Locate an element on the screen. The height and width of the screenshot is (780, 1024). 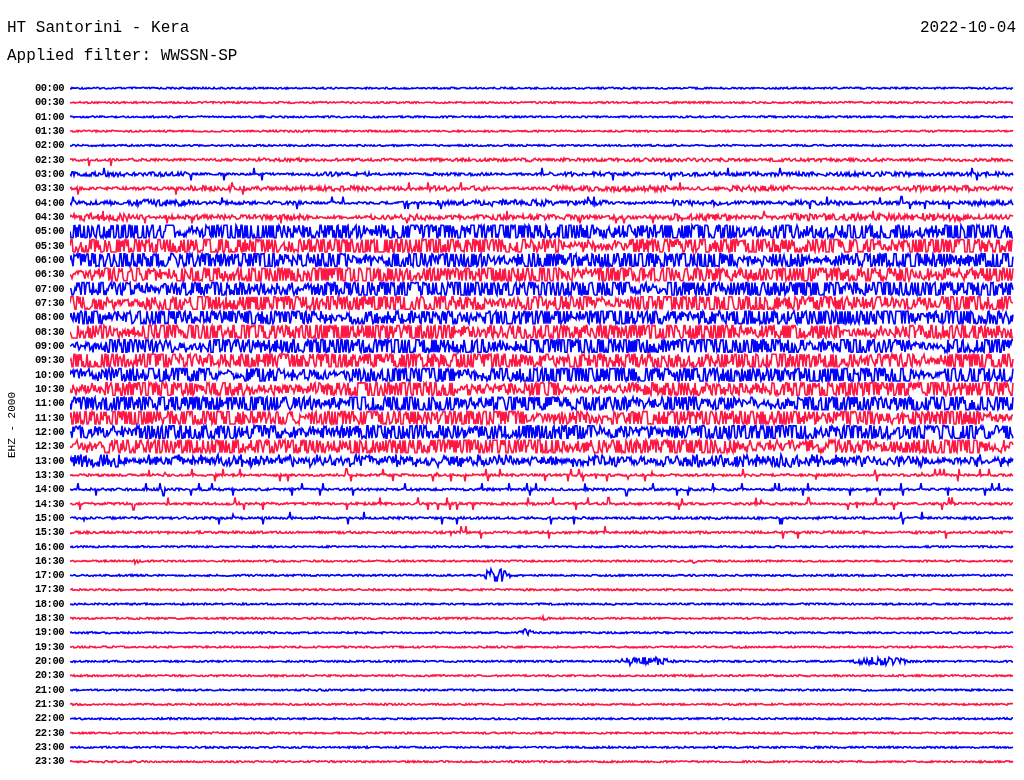
time-label: 16:00 is located at coordinates (49, 546).